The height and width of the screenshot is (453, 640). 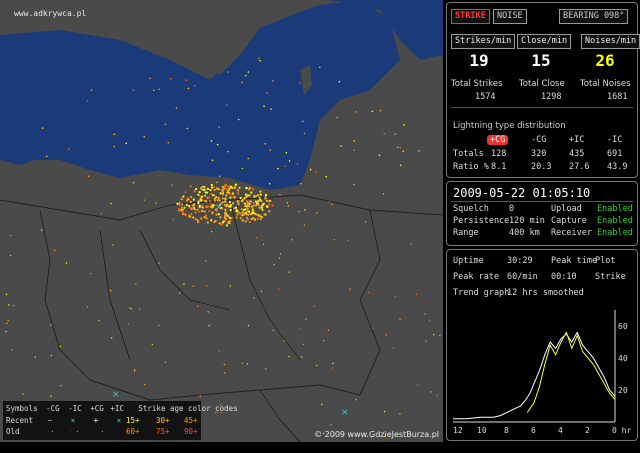 I want to click on rivers, so click(x=200, y=280).